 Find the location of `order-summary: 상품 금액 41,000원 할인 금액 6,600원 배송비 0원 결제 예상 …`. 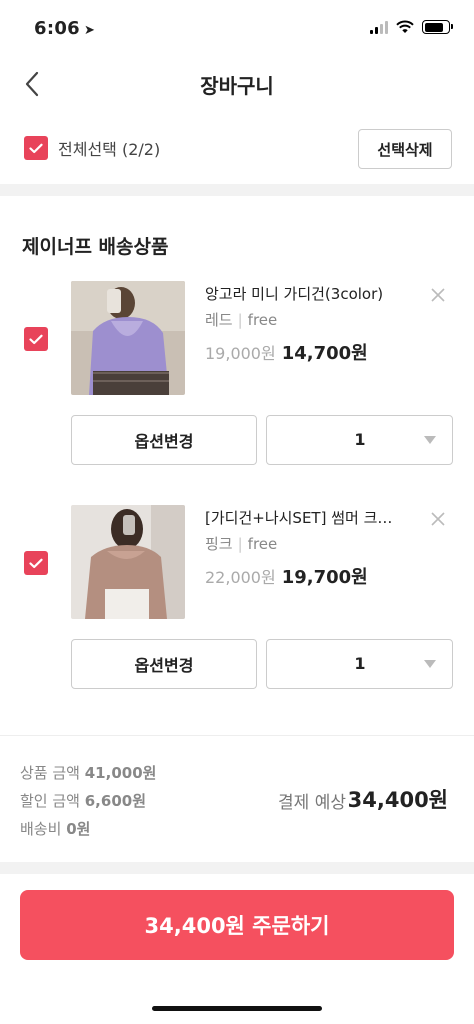

order-summary: 상품 금액 41,000원 할인 금액 6,600원 배송비 0원 결제 예상 … is located at coordinates (237, 799).